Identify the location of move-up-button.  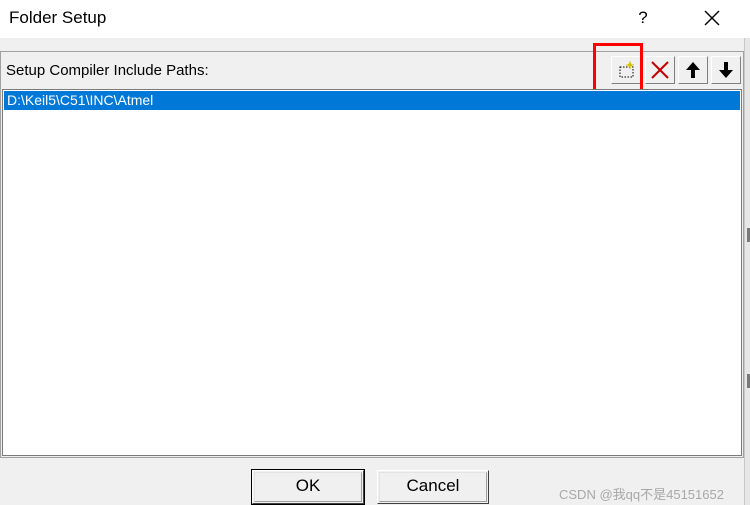
(693, 70).